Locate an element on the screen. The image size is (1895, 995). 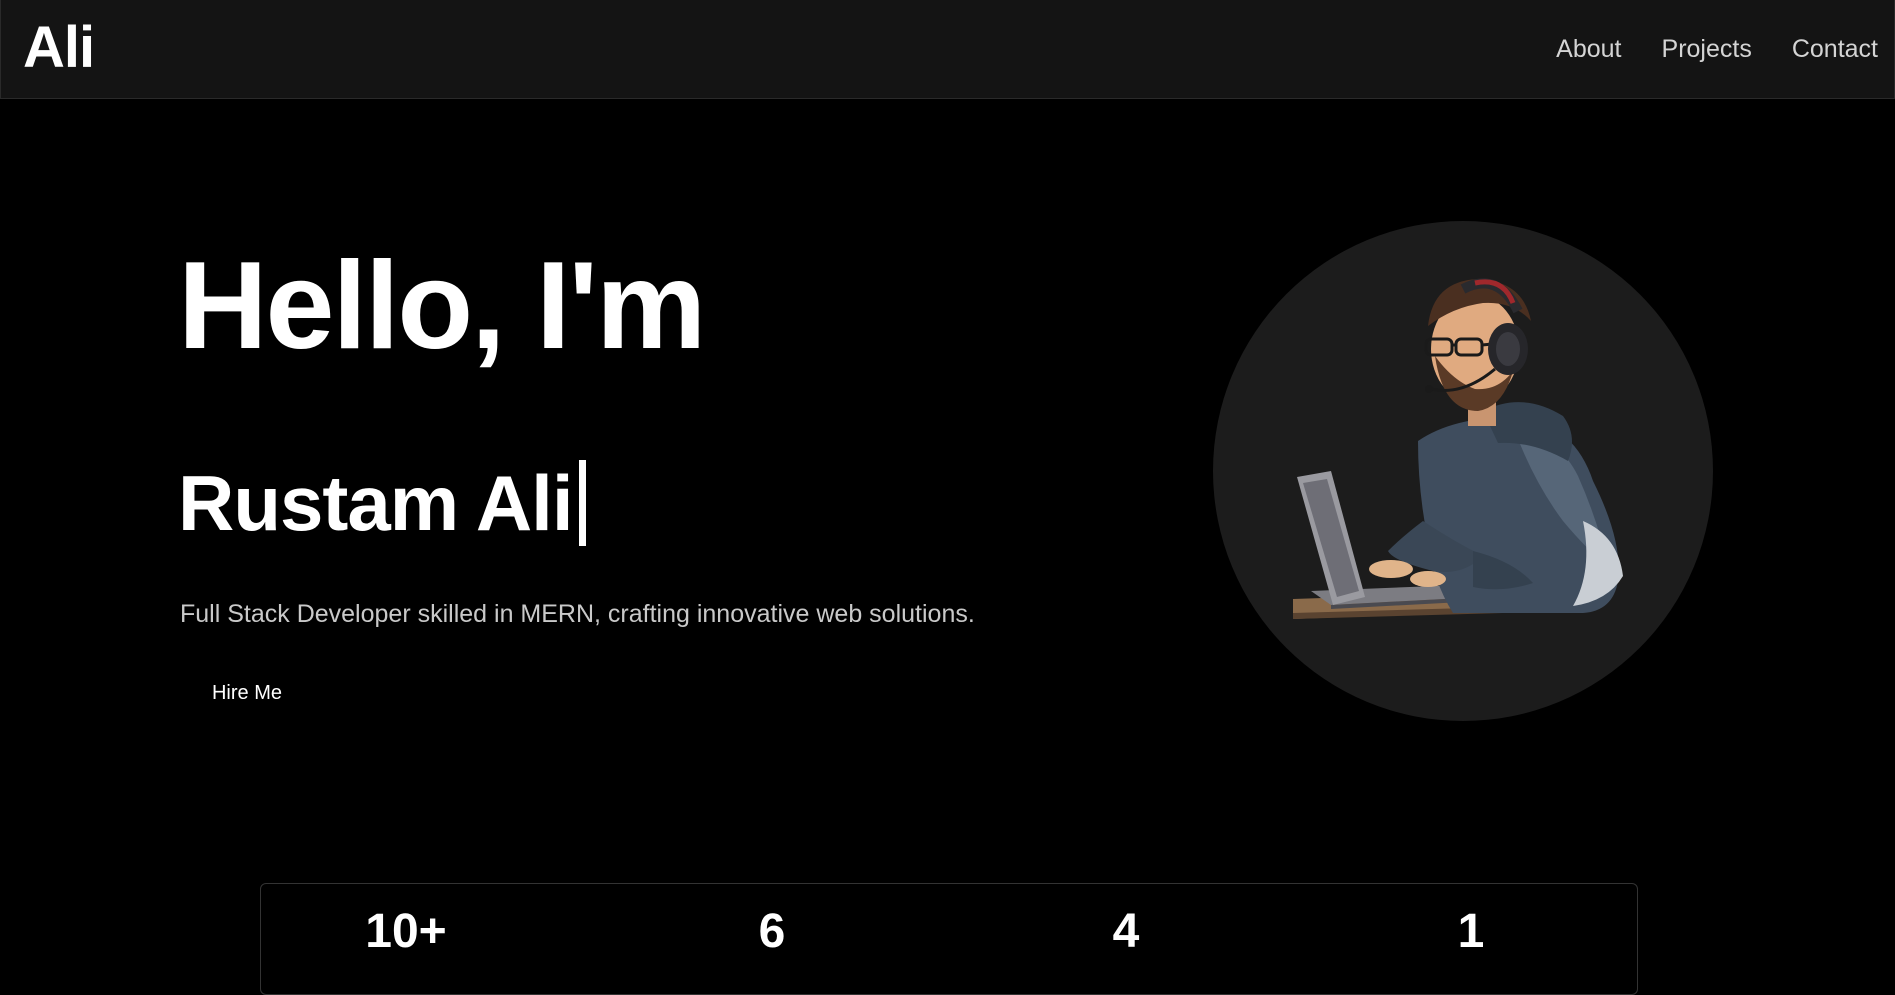
stat-value: 4 is located at coordinates (1126, 931).